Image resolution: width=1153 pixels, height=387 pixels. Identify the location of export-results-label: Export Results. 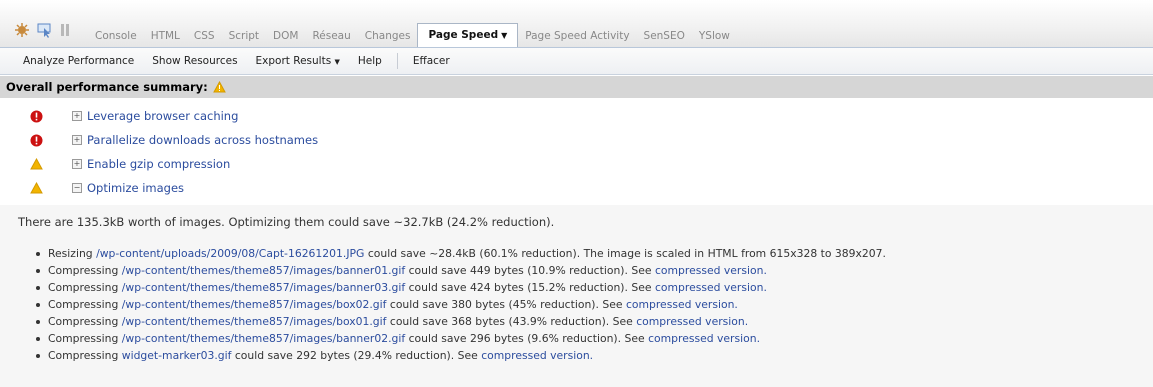
(293, 61).